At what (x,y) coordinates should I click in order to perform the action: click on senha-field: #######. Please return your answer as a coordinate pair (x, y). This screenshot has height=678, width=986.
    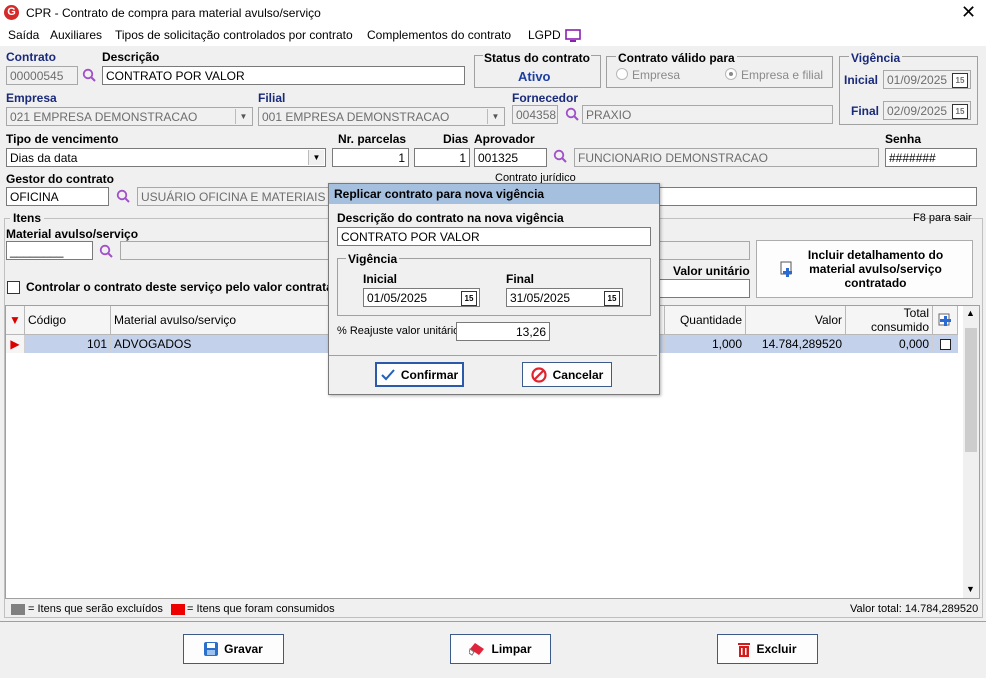
    Looking at the image, I should click on (931, 157).